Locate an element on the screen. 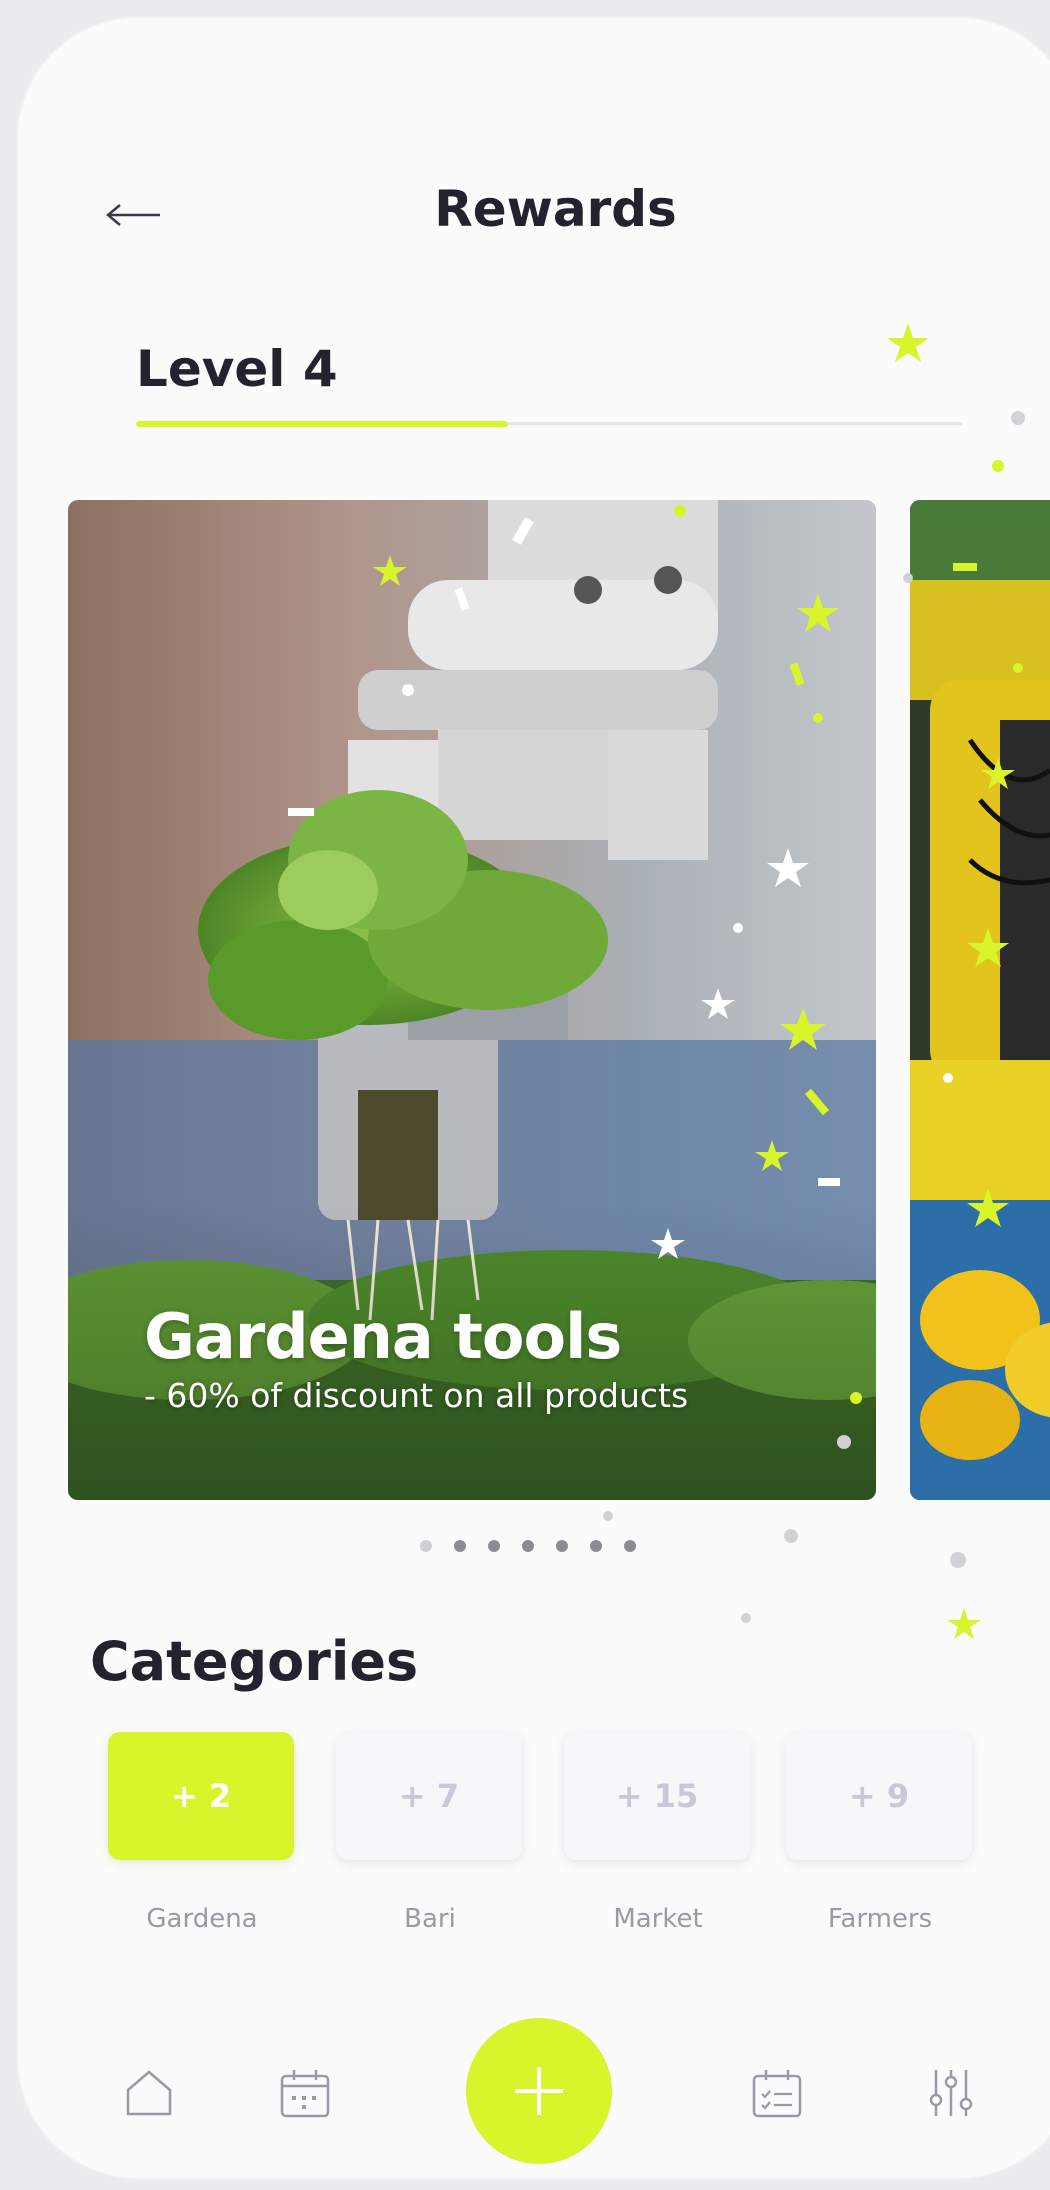 This screenshot has height=2190, width=1050. category-gardena: + 2 Gardena is located at coordinates (202, 1833).